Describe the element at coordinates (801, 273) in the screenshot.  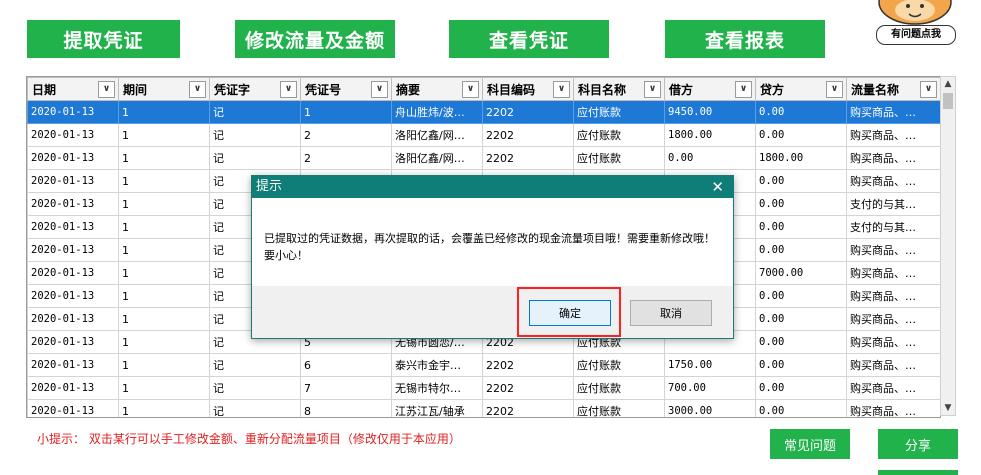
I see `table-cell: 7000.00` at that location.